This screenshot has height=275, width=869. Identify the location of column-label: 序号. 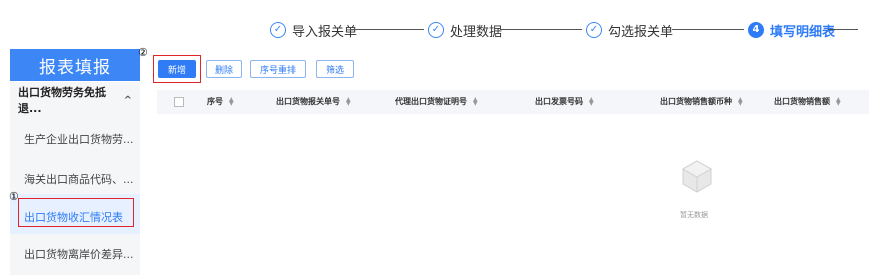
(215, 101).